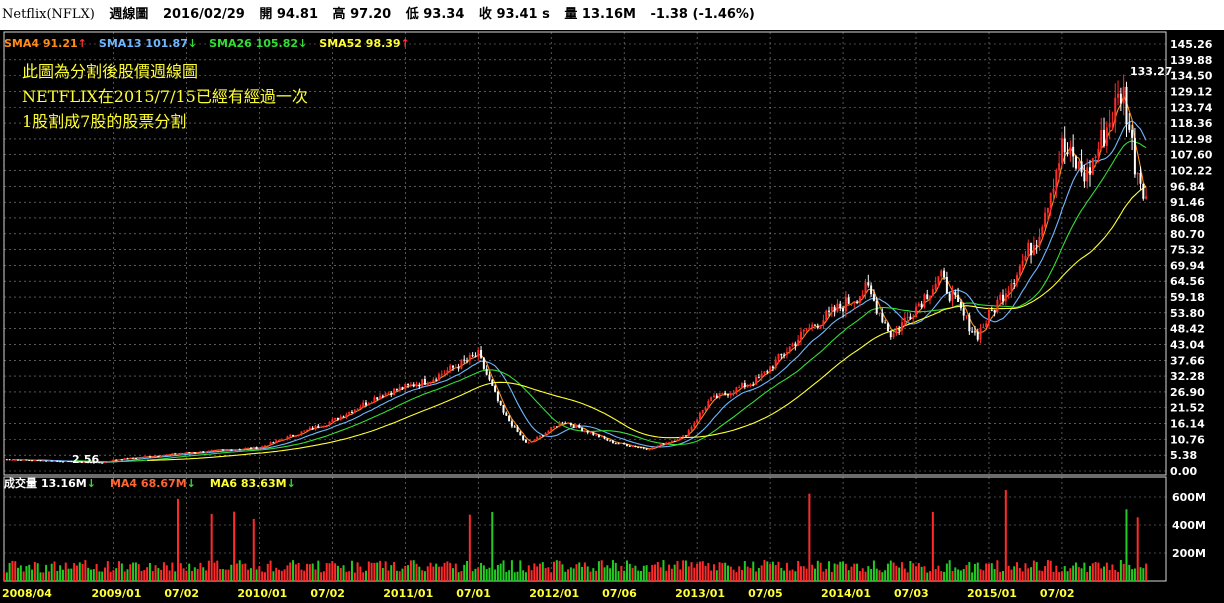 This screenshot has width=1224, height=603. I want to click on change-value: -1.38 (-1.46%), so click(702, 14).